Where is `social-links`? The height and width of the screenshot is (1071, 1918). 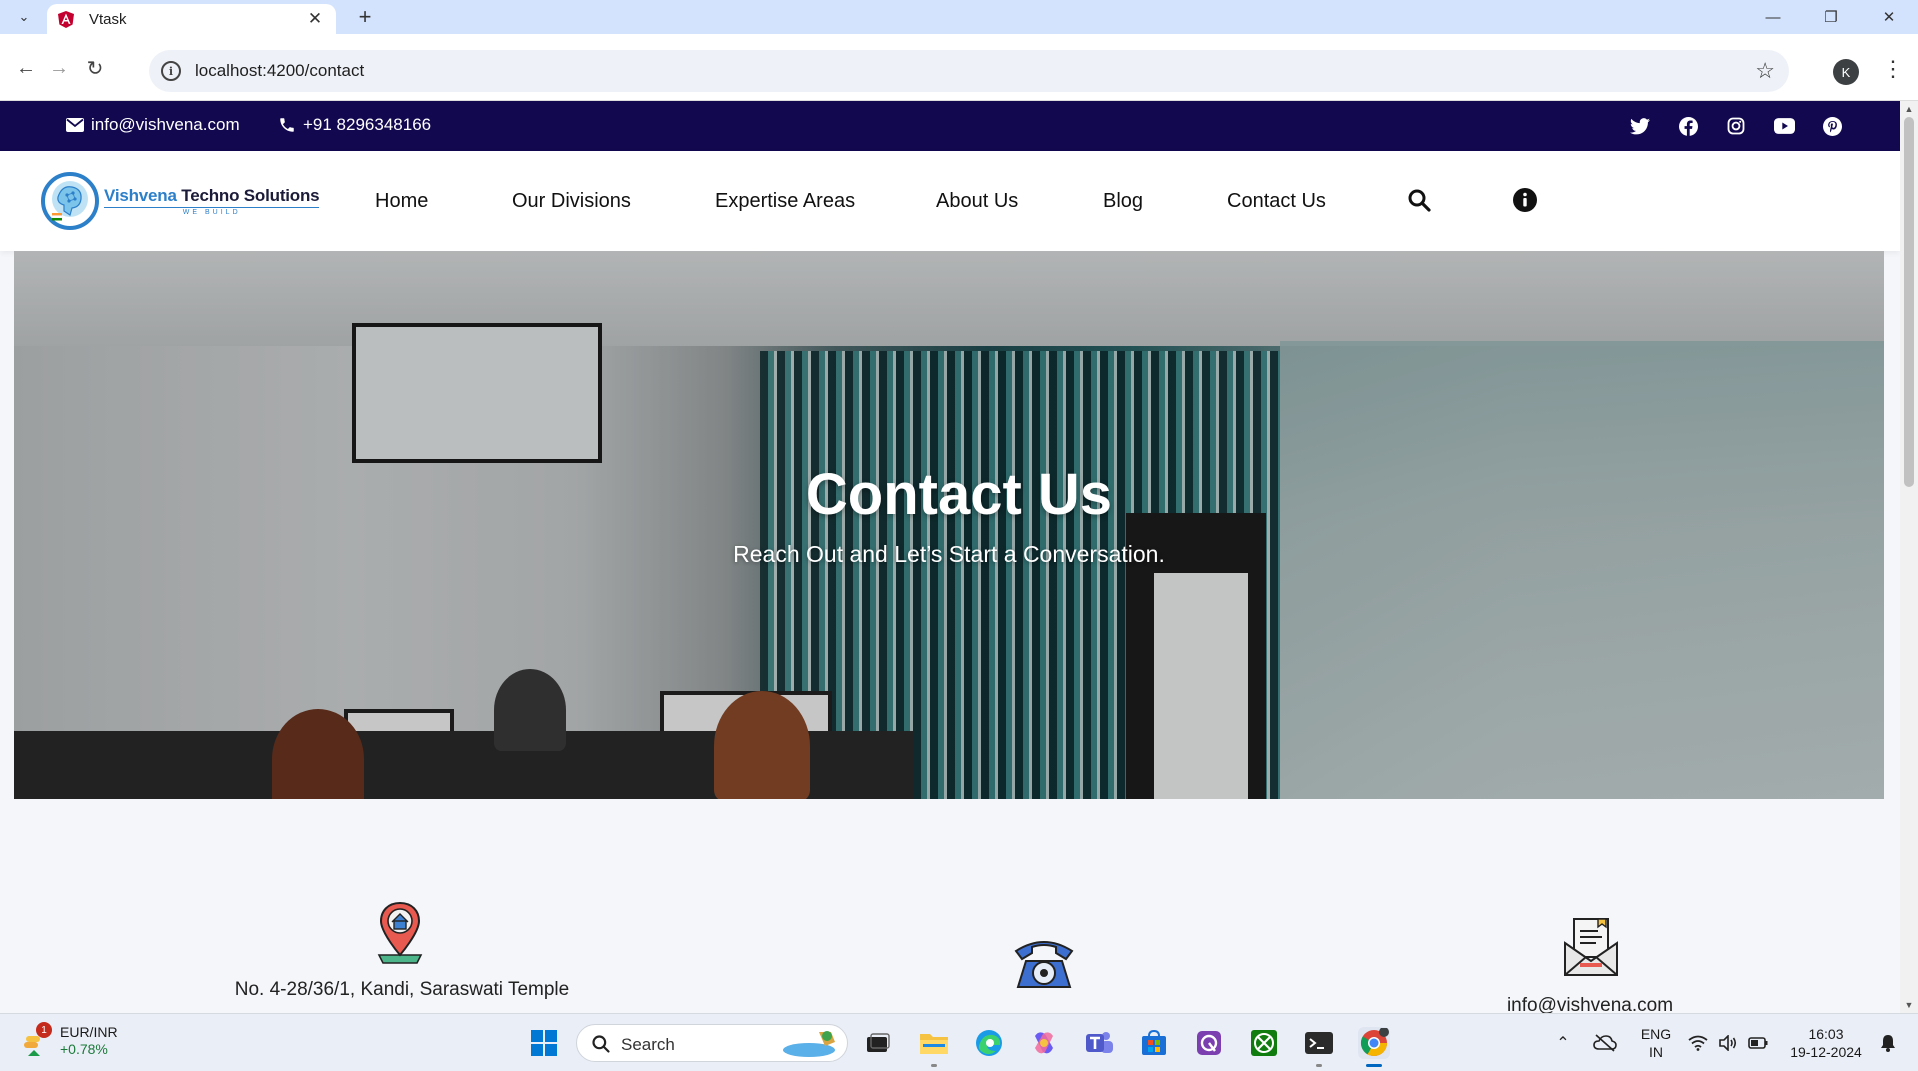 social-links is located at coordinates (1736, 126).